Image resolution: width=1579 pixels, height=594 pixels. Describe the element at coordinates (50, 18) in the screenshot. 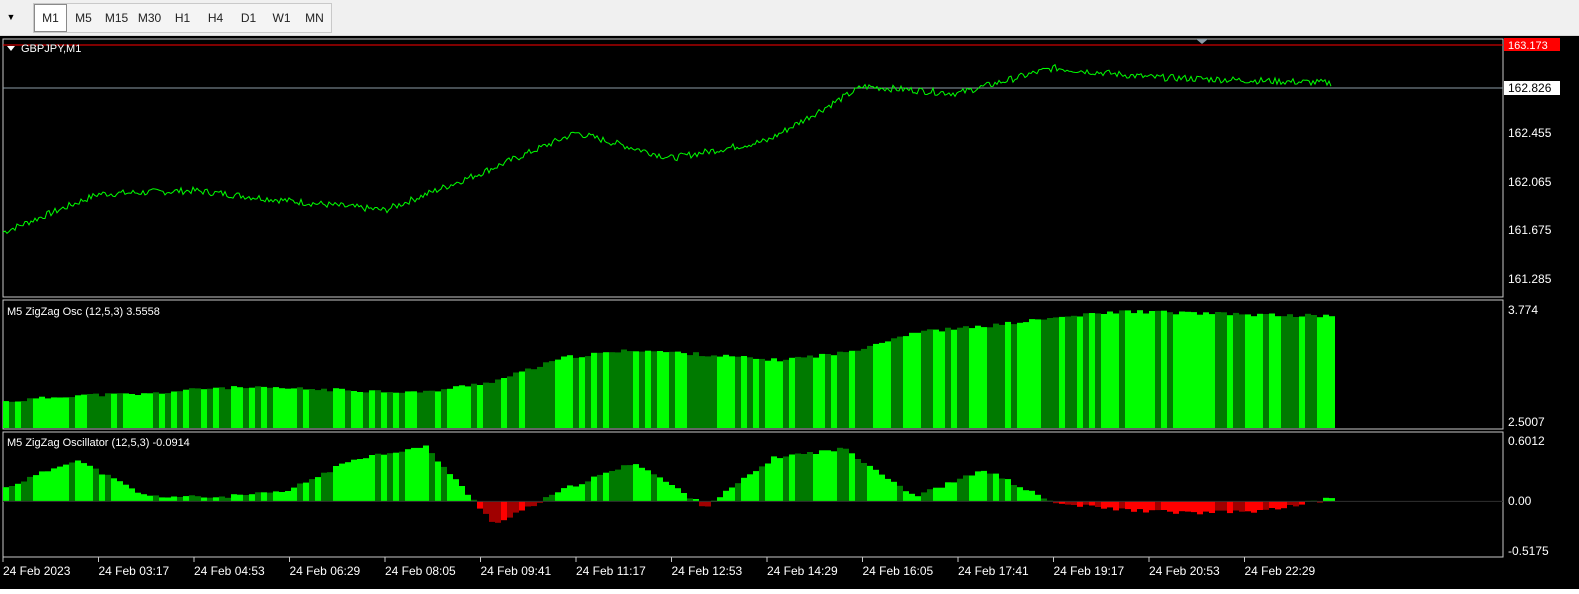

I see `timeframe-button-m1: M1` at that location.